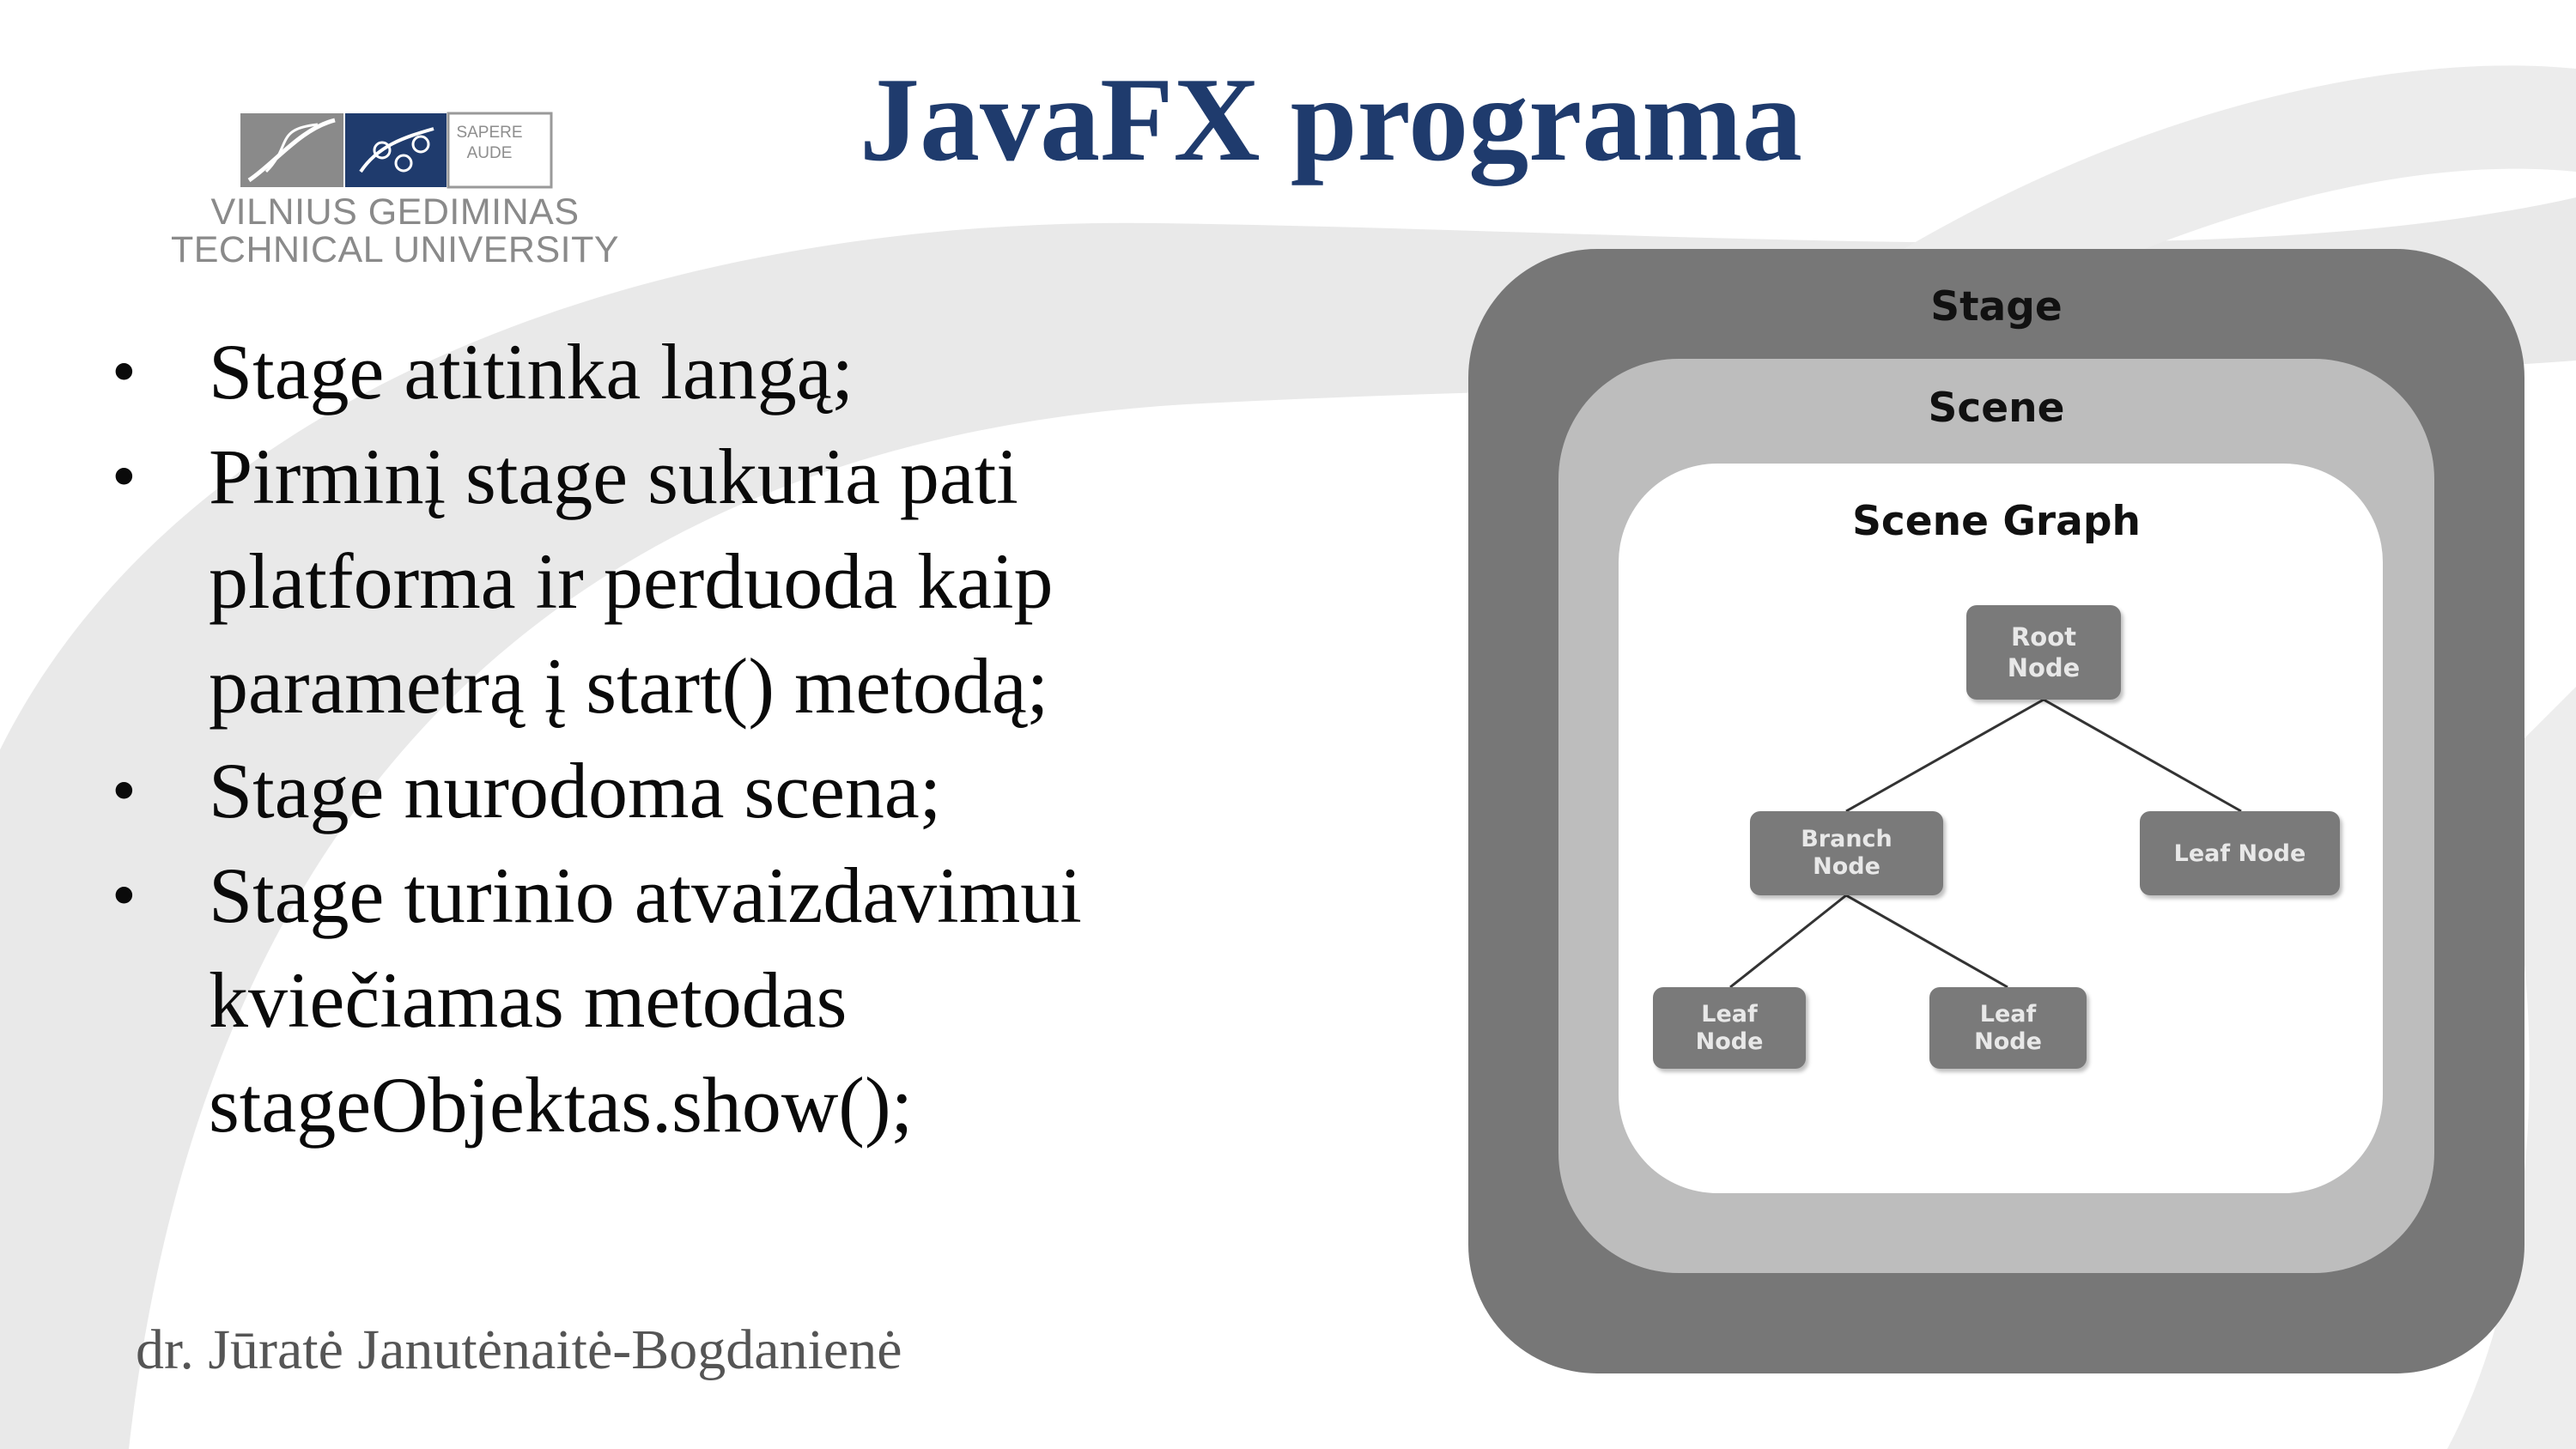  I want to click on leaf-node-mid-line-1: Leaf, so click(2008, 1014).